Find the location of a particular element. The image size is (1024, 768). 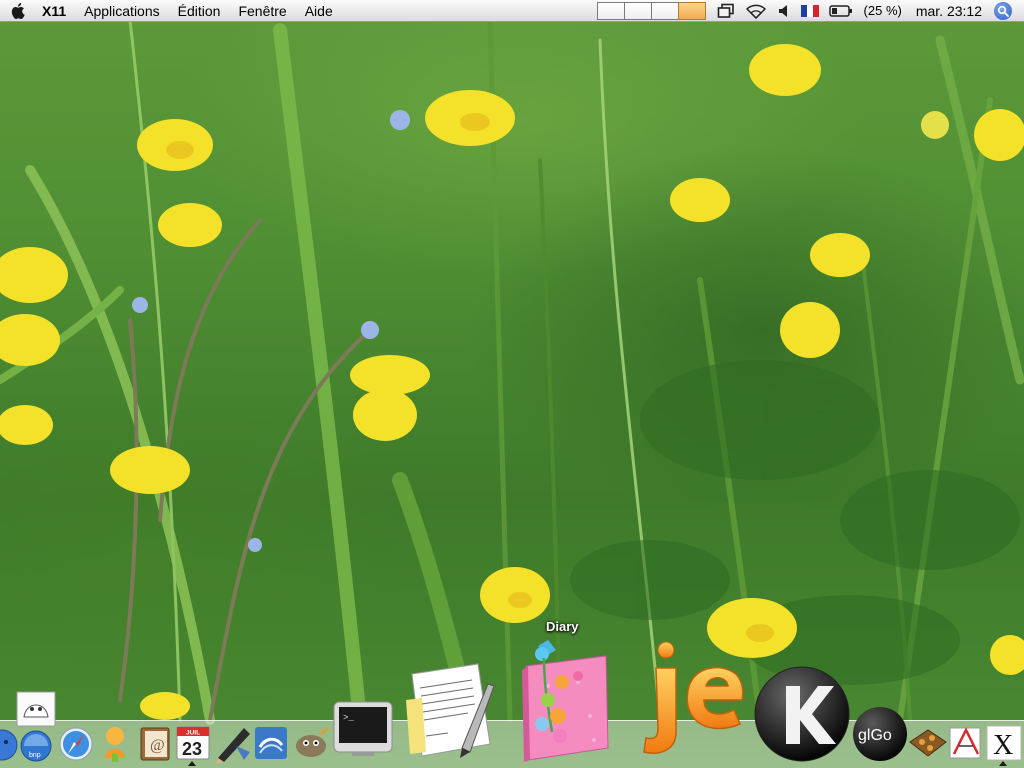

ichat-icon is located at coordinates (115, 744).